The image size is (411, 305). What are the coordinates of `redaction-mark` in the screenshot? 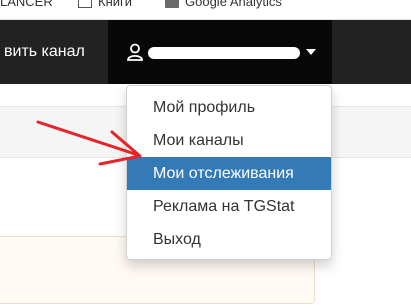 It's located at (224, 53).